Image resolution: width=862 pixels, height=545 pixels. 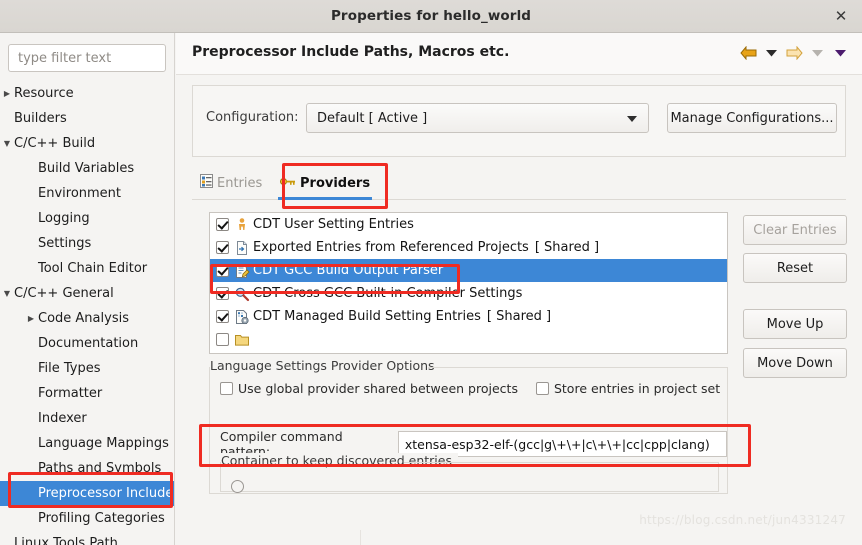 What do you see at coordinates (87, 218) in the screenshot?
I see `sidebar-item-logging: Logging` at bounding box center [87, 218].